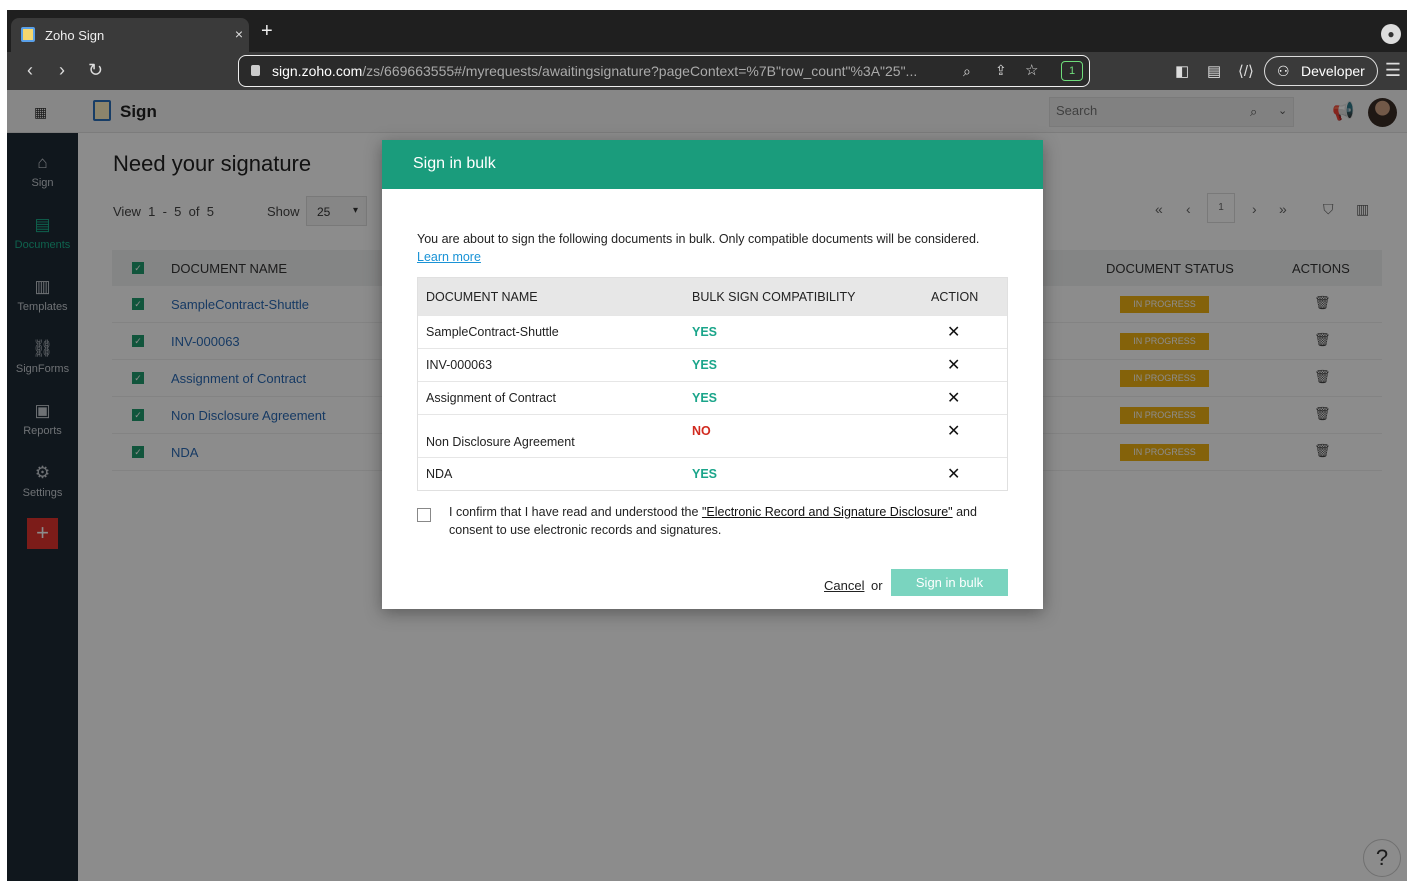 This screenshot has height=881, width=1407. I want to click on tab-close-icon: ×, so click(239, 34).